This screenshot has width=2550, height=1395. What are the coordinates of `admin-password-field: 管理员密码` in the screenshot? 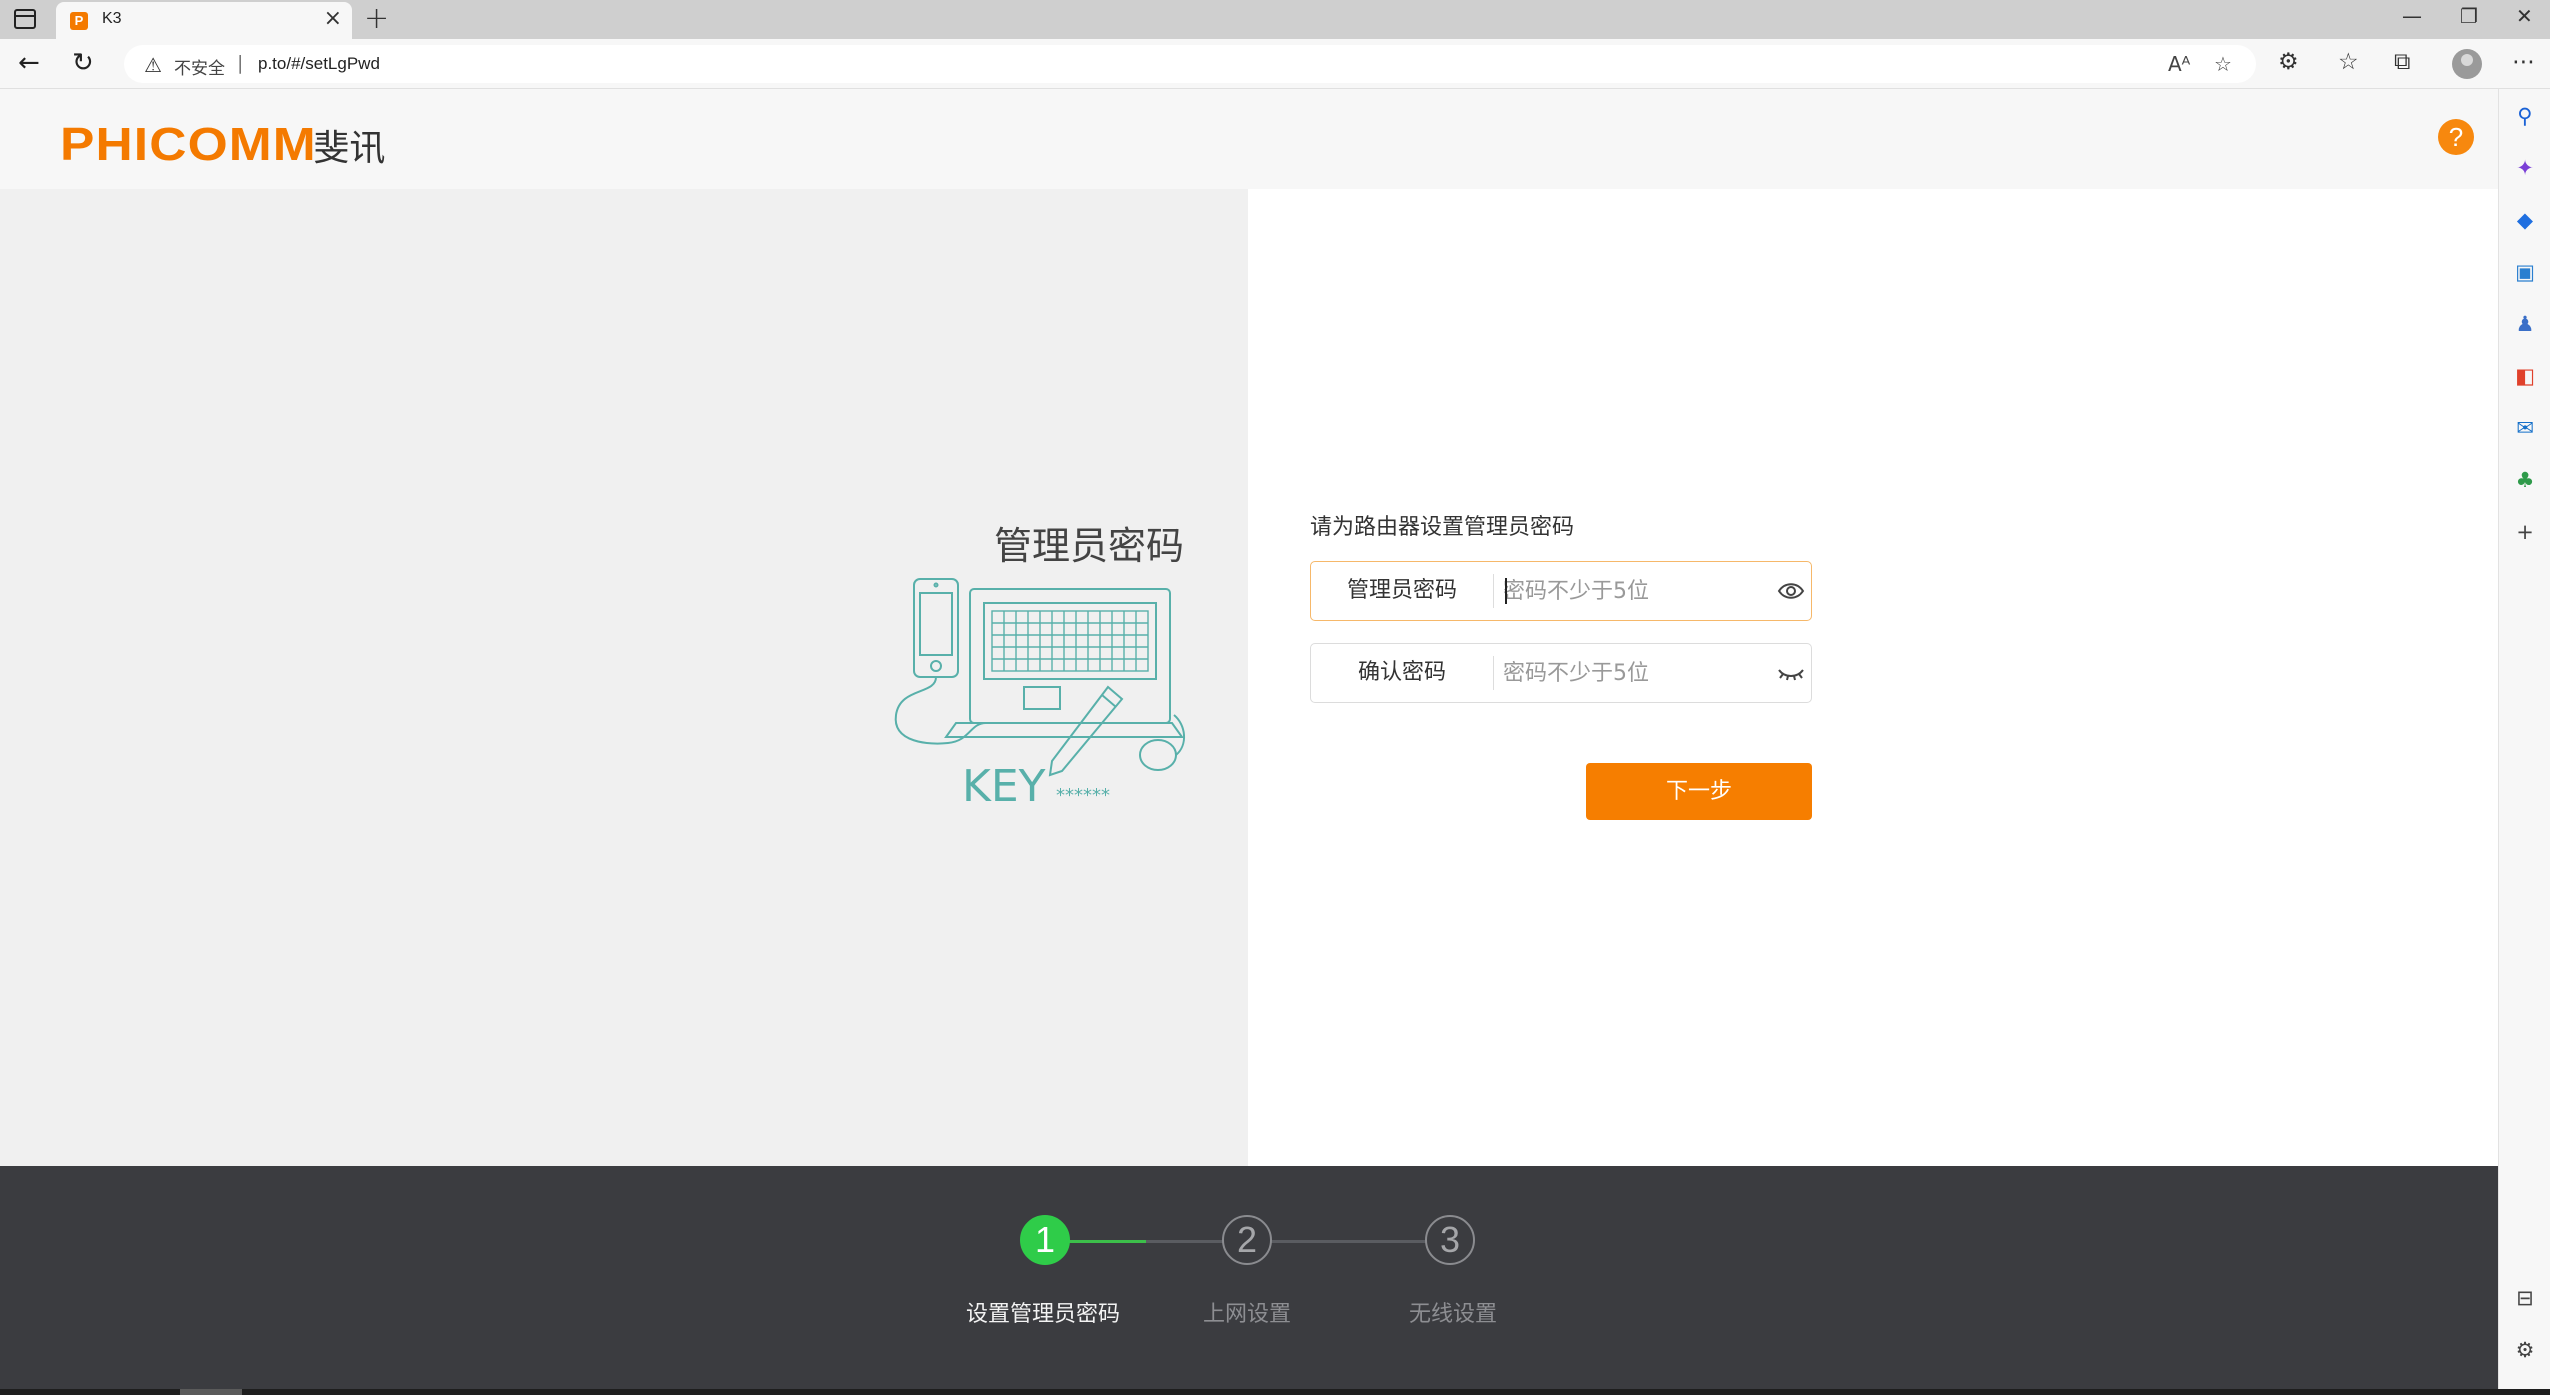 It's located at (1561, 591).